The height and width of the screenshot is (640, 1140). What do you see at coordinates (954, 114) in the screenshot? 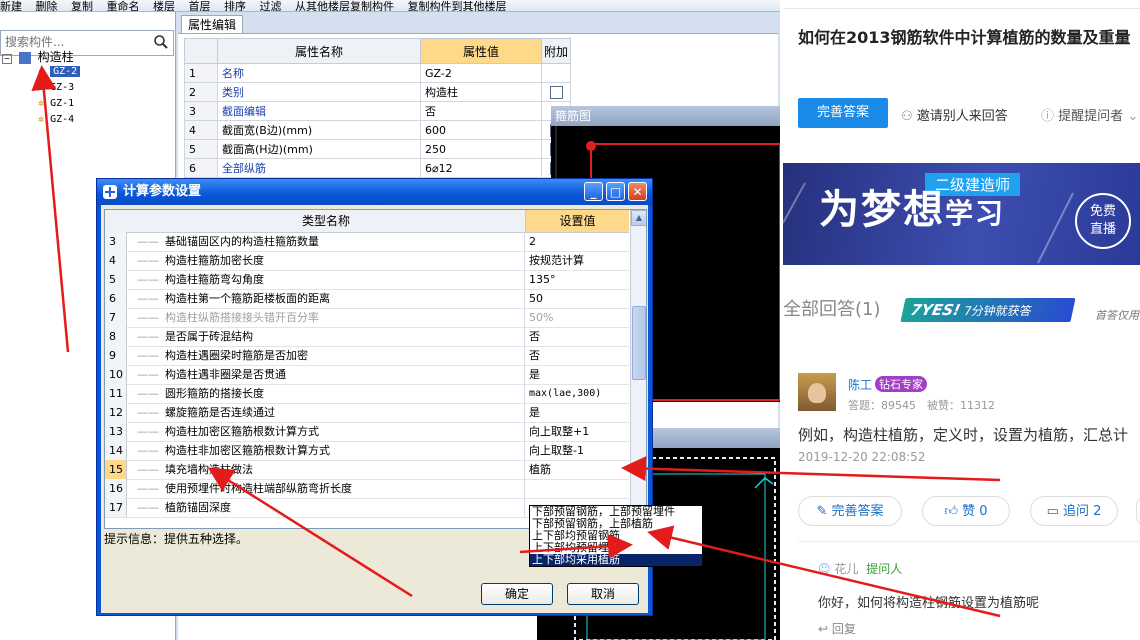
I see `invite-answer-link: ⚇ 邀请别人来回答` at bounding box center [954, 114].